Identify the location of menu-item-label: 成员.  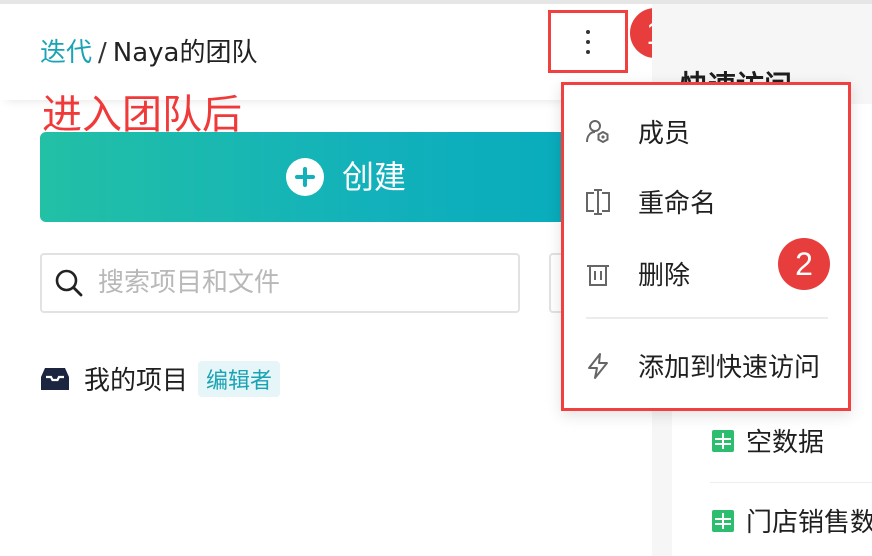
(664, 134).